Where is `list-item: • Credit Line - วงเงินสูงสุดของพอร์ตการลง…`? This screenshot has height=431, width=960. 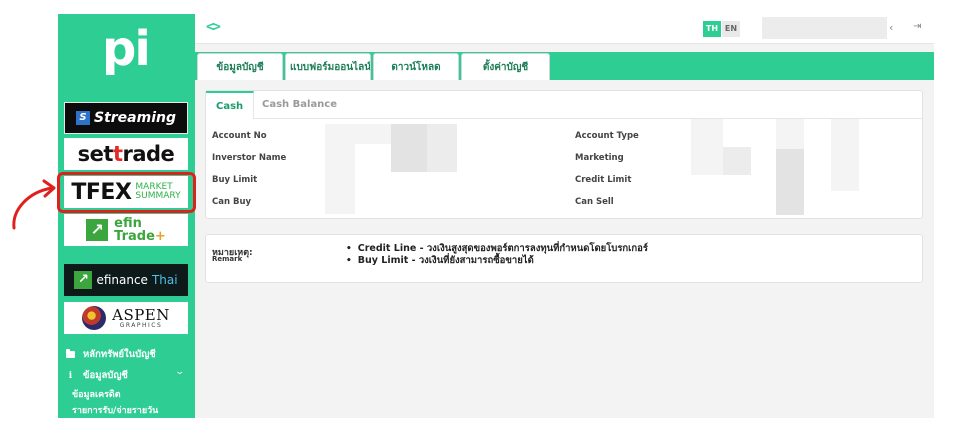
list-item: • Credit Line - วงเงินสูงสุดของพอร์ตการลง… is located at coordinates (497, 249).